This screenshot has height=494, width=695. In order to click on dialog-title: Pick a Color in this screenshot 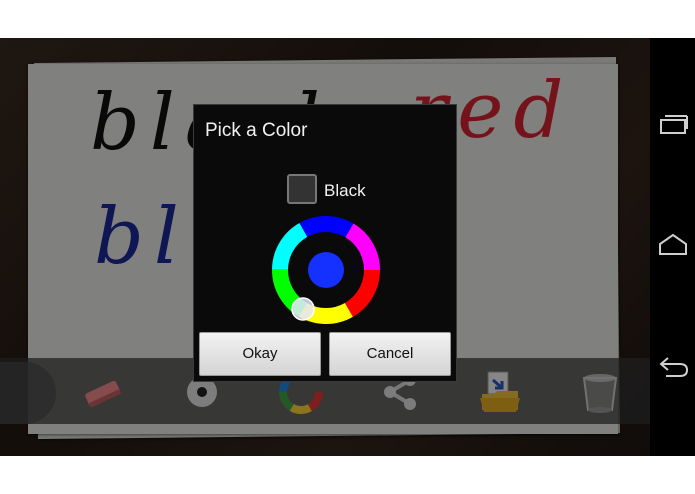, I will do `click(256, 130)`.